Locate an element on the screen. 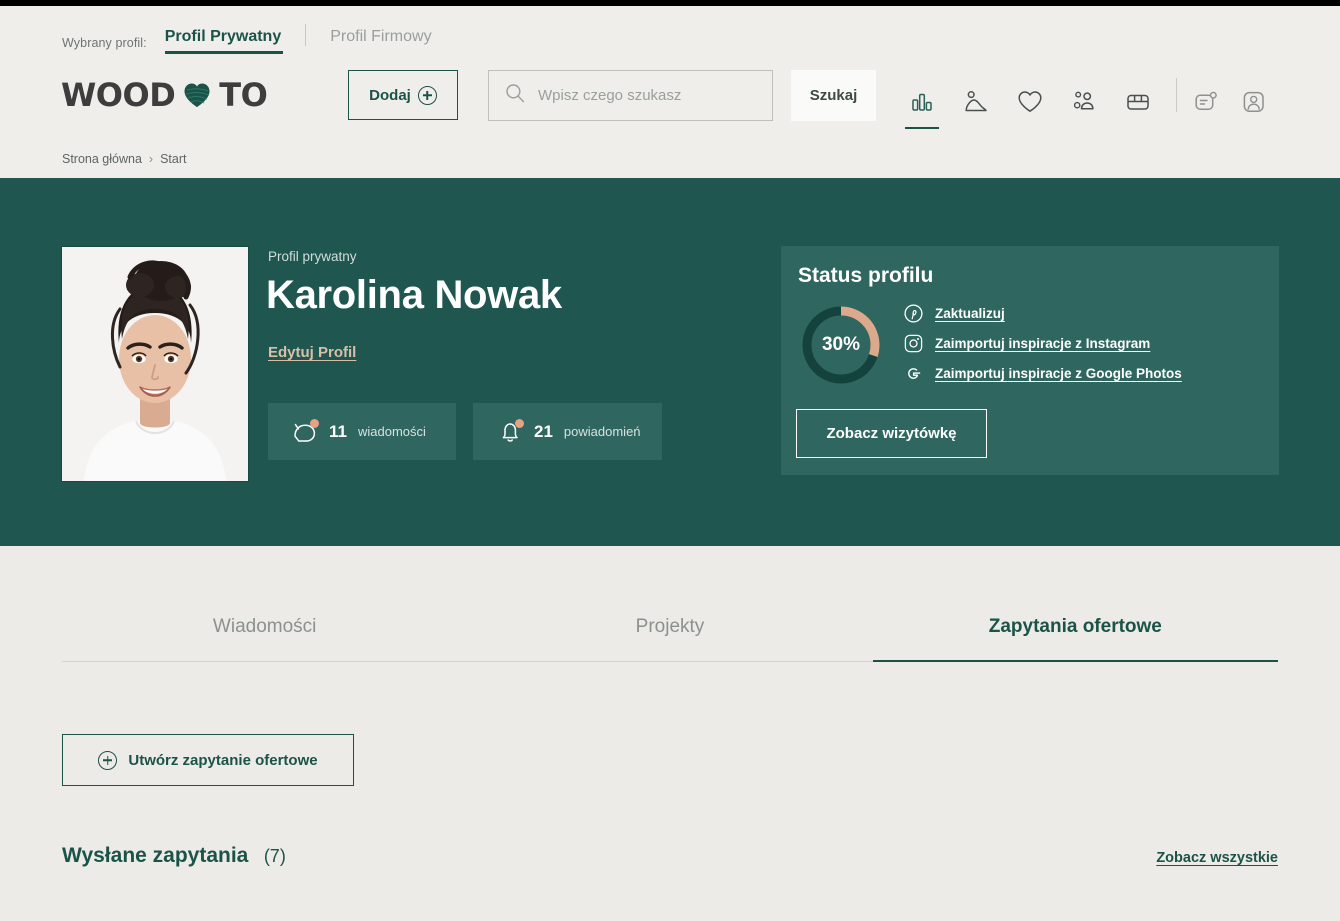 This screenshot has height=921, width=1340. stat-messages-label: wiadomości is located at coordinates (391, 431).